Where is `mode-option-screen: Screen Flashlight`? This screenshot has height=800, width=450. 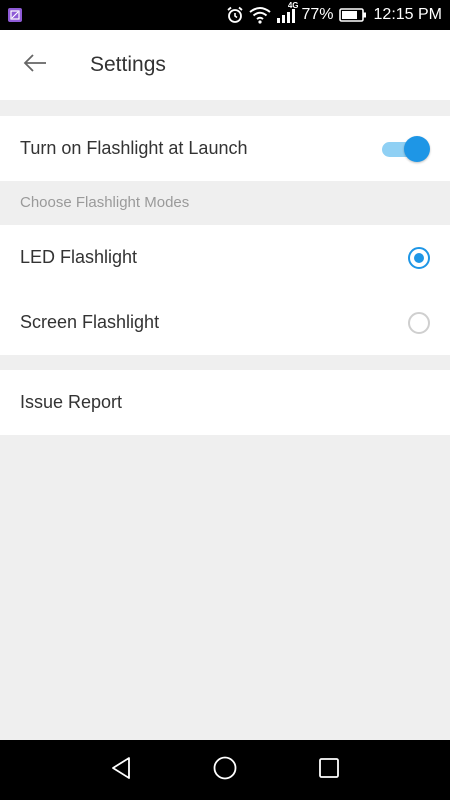
mode-option-screen: Screen Flashlight is located at coordinates (225, 322).